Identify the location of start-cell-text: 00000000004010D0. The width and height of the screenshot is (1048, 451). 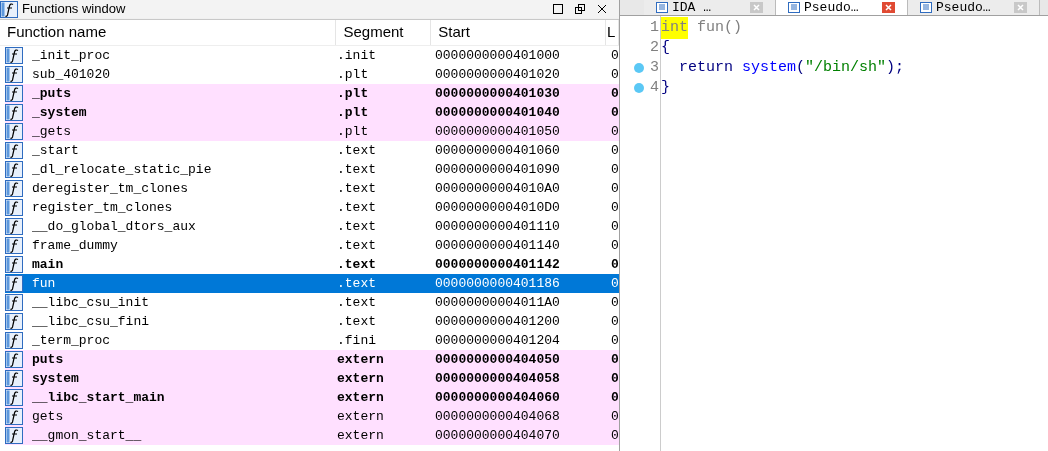
(498, 207).